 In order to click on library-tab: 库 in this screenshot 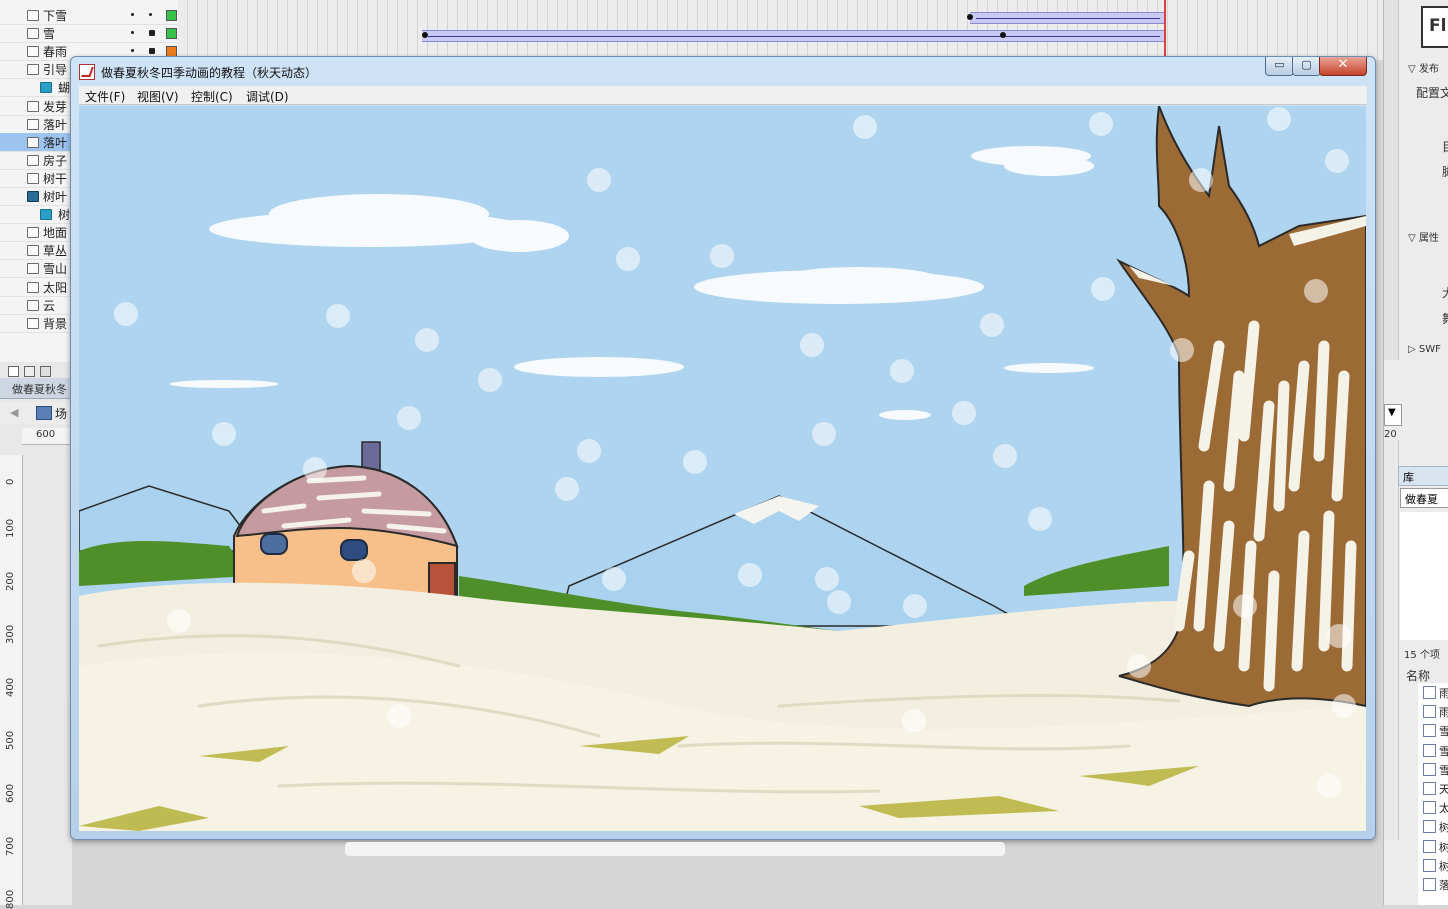, I will do `click(1423, 476)`.